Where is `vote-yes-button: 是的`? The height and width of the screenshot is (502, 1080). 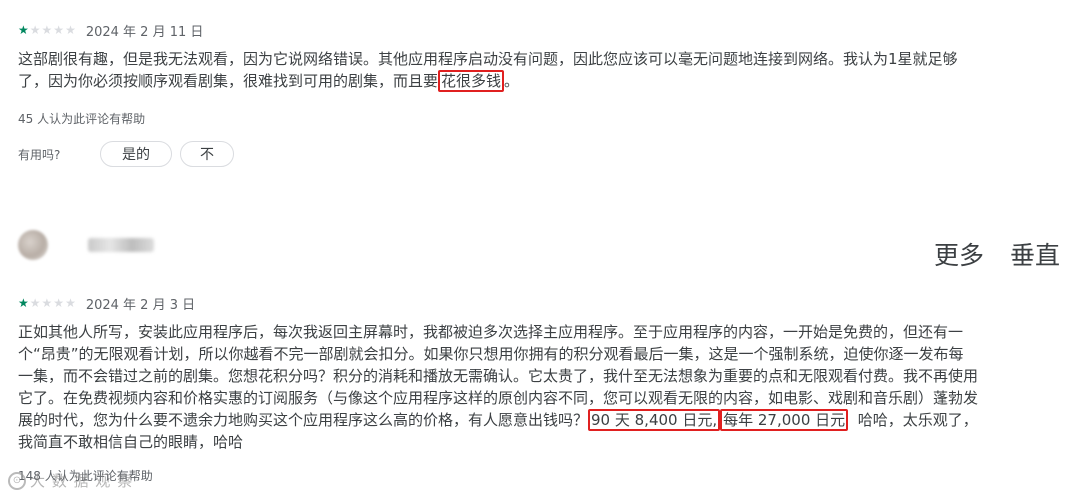
vote-yes-button: 是的 is located at coordinates (136, 154).